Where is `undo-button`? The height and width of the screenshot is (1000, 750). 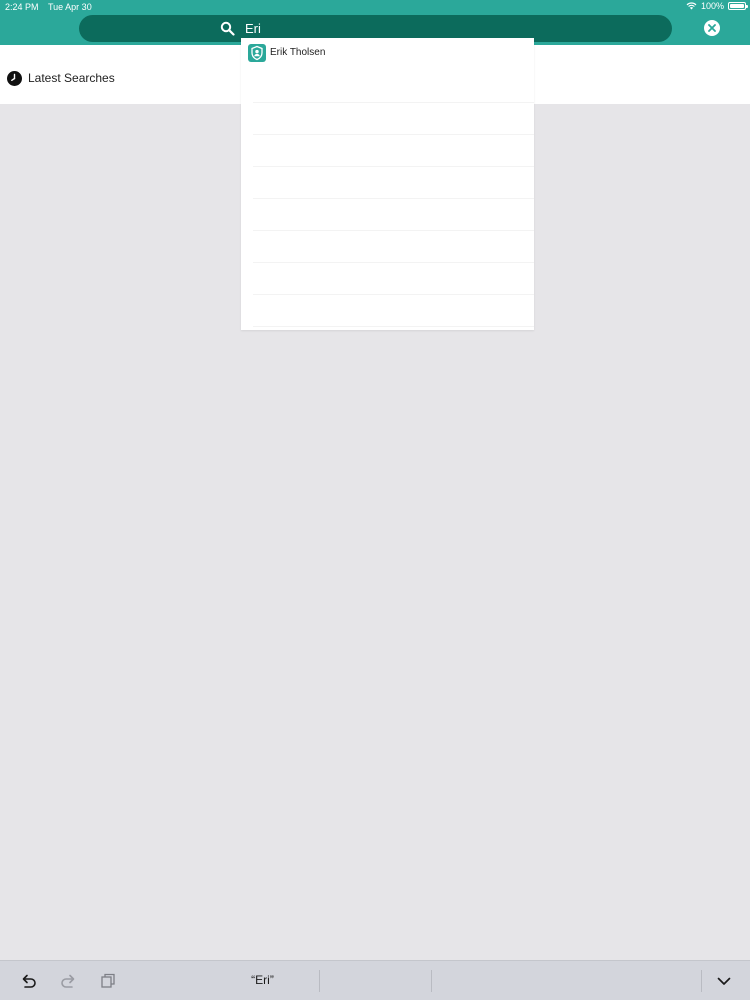 undo-button is located at coordinates (29, 981).